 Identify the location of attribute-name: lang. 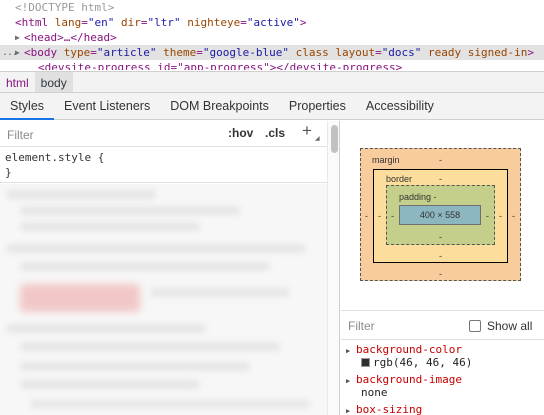
(65, 22).